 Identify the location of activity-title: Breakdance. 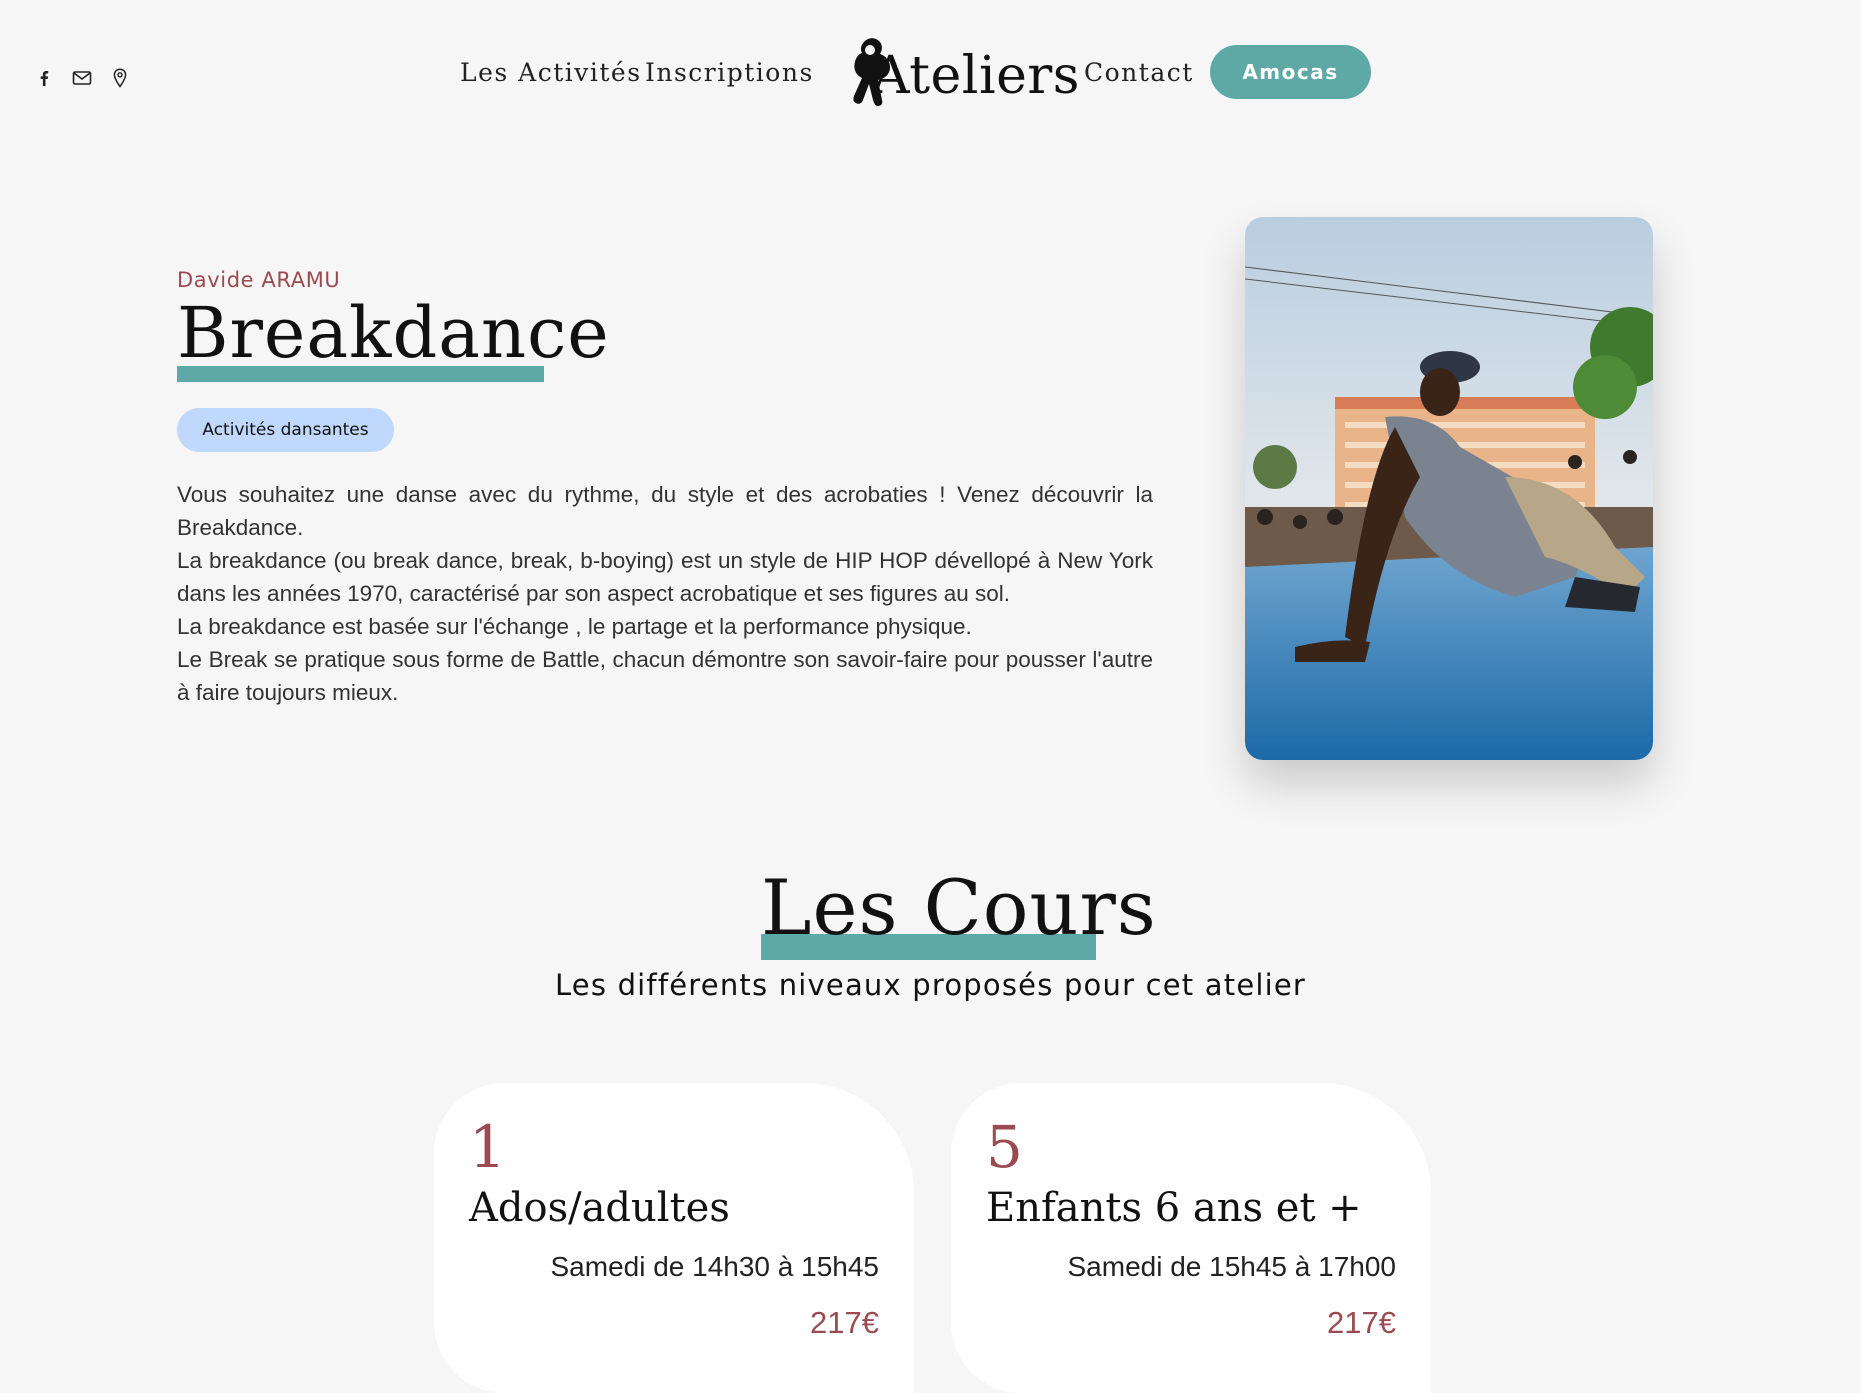
(393, 333).